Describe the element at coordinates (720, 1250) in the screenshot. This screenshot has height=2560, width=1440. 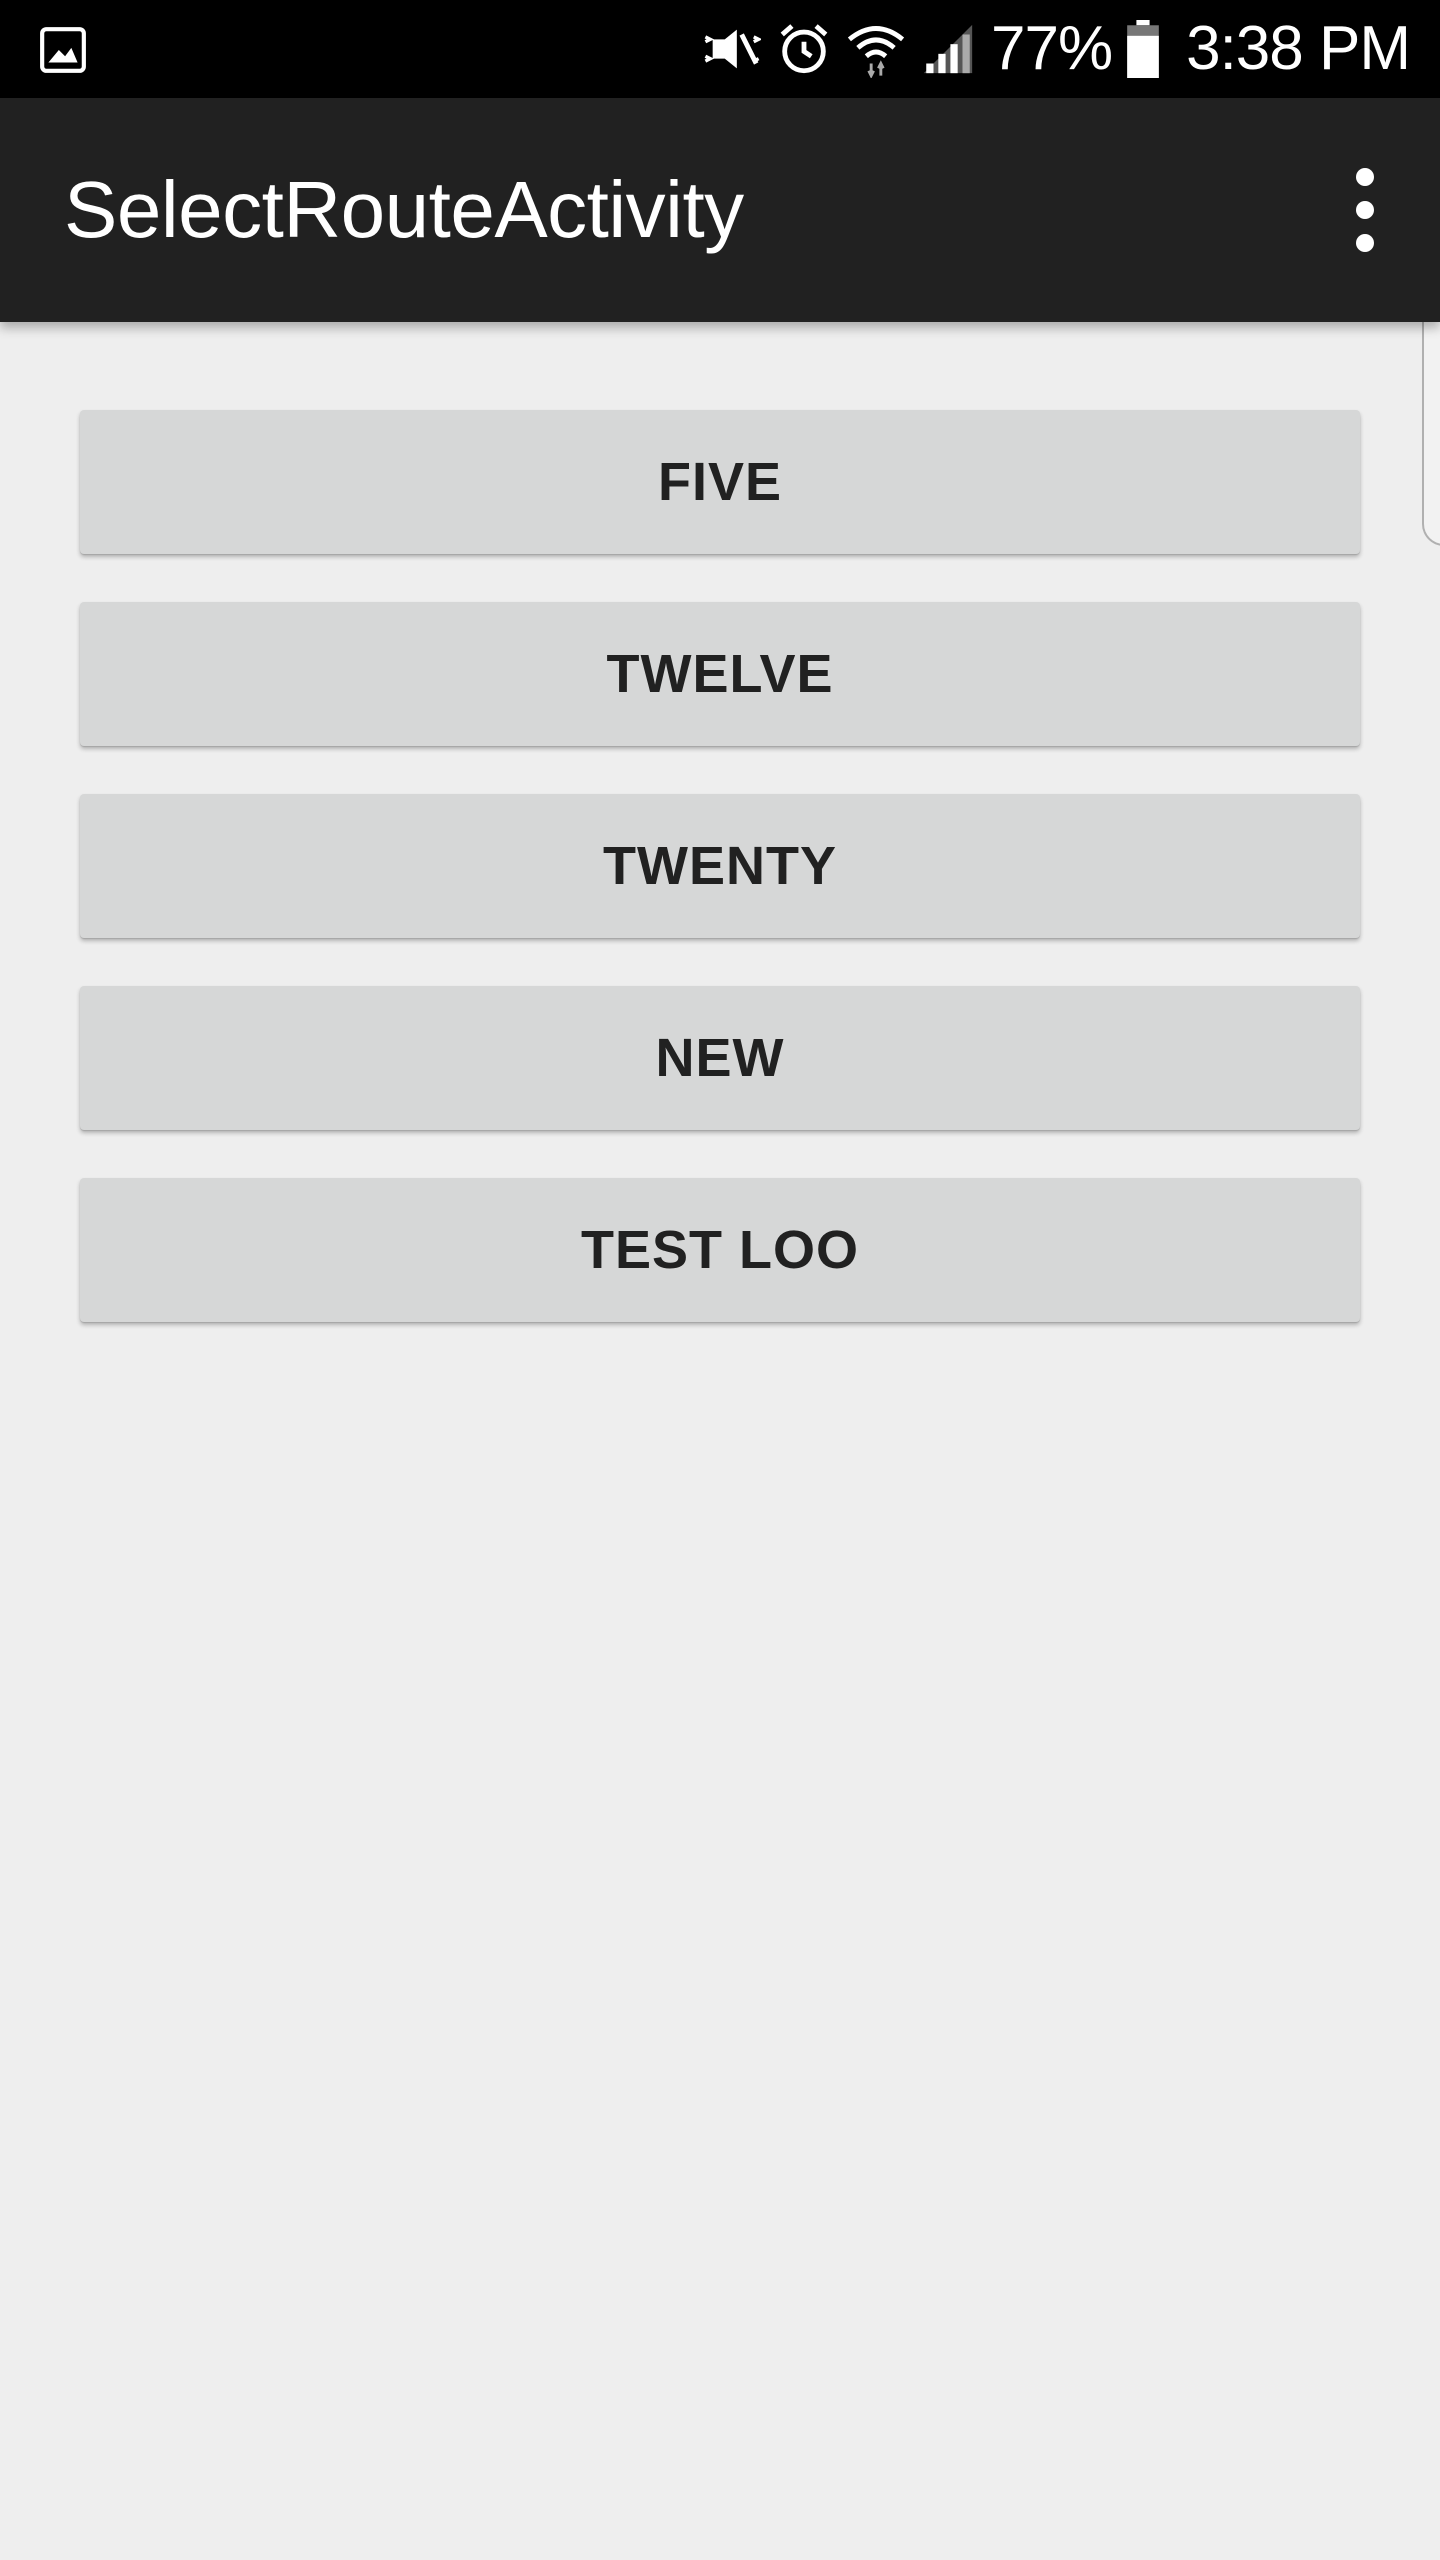
I see `route-button-test-loo: TEST LOO` at that location.